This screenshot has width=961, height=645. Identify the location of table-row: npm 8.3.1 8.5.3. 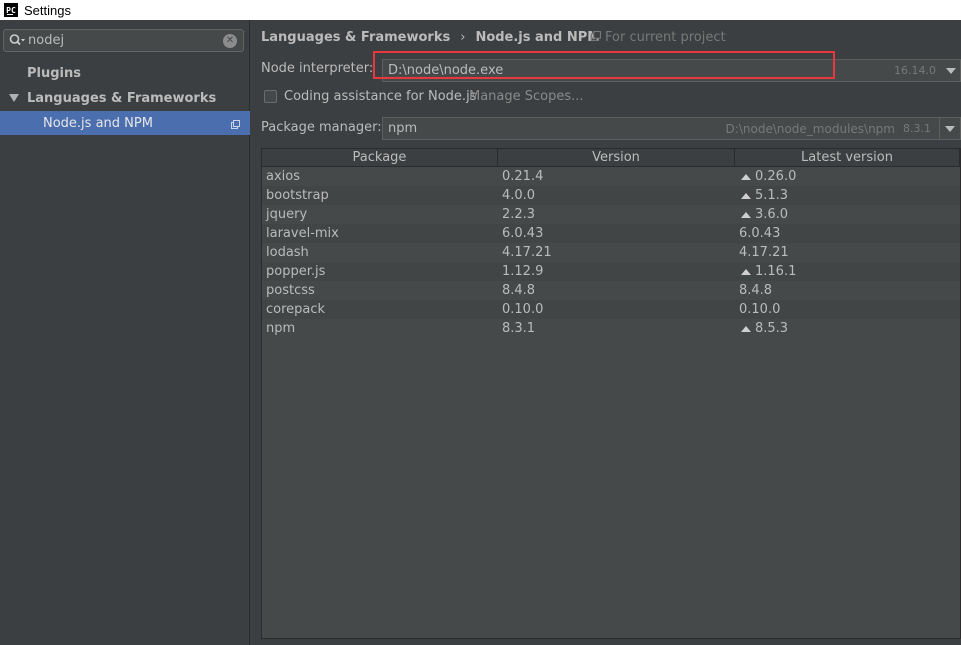
(611, 328).